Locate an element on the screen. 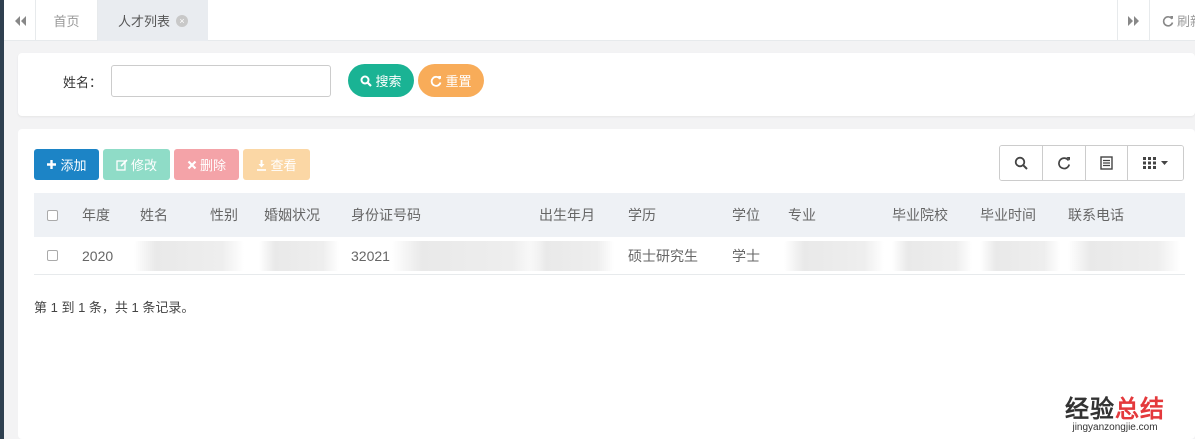  tab-refresh-button: 刷新 is located at coordinates (1172, 20).